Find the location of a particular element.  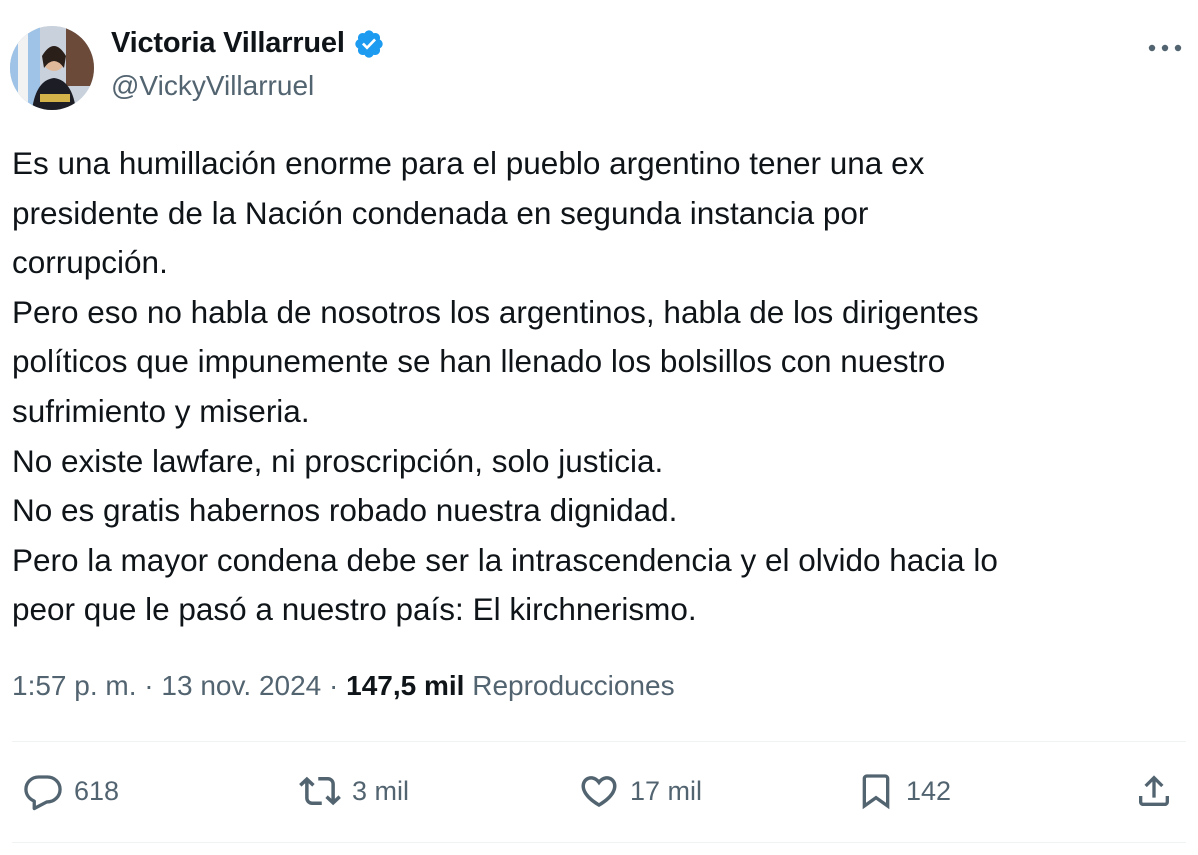

reply-icon is located at coordinates (43, 793).